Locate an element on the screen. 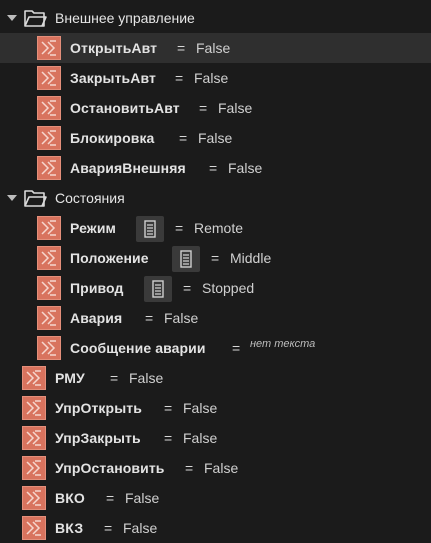 The image size is (431, 543). tree-item-drive: Привод = Stopped is located at coordinates (215, 288).